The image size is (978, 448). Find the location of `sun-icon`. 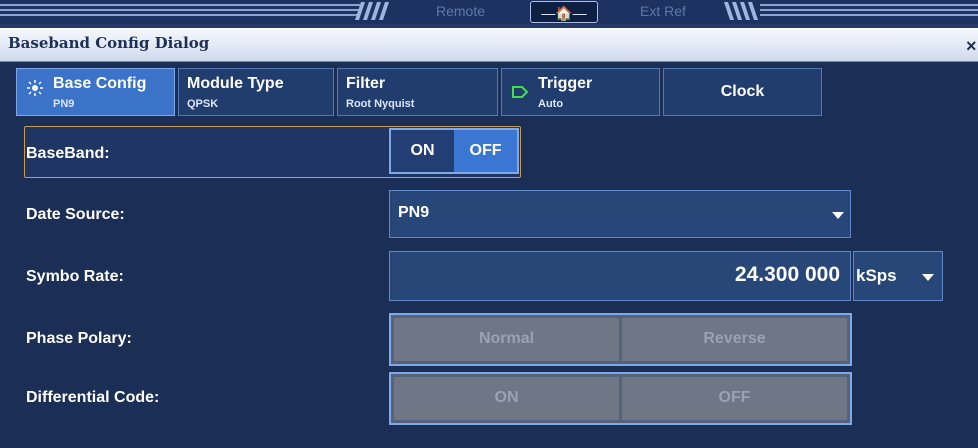

sun-icon is located at coordinates (35, 88).